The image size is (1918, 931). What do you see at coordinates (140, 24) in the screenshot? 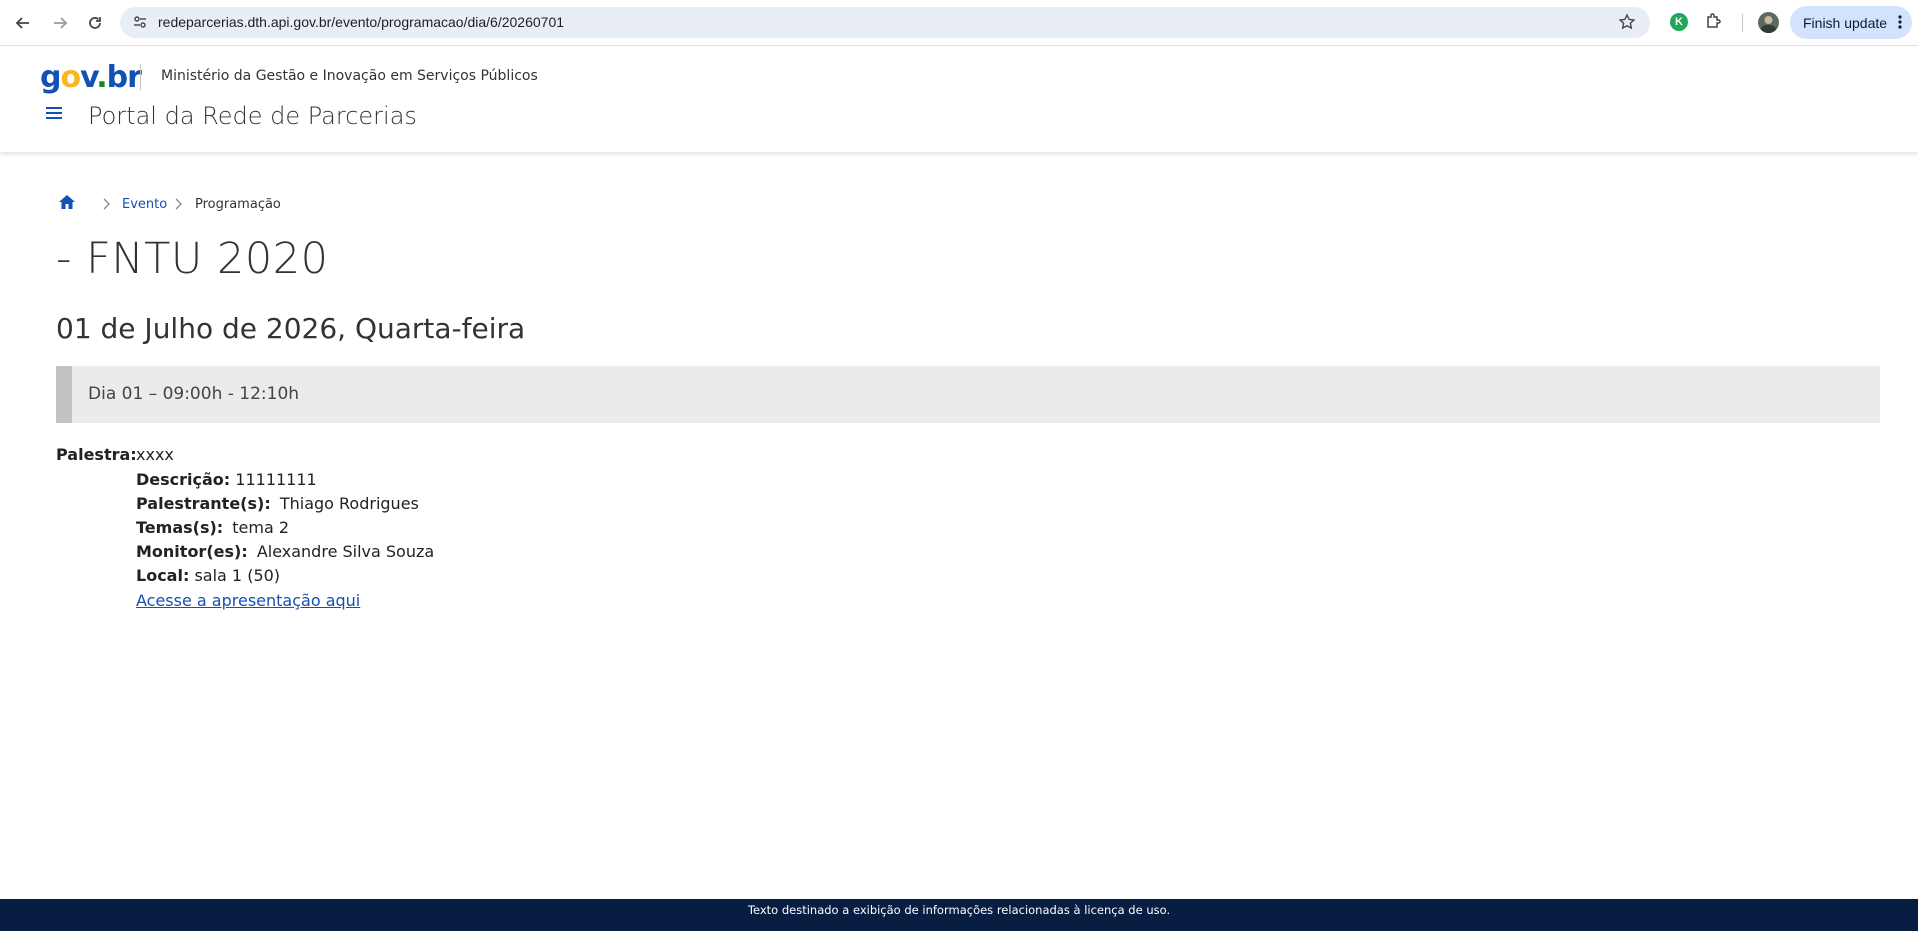
I see `site-info-icon` at bounding box center [140, 24].